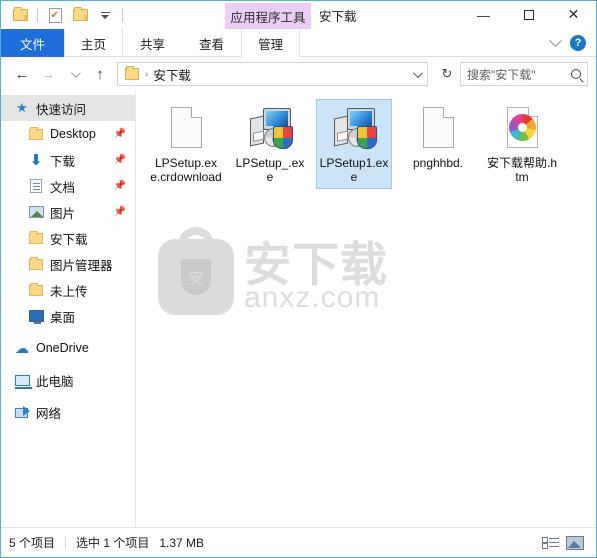 The image size is (597, 558). I want to click on tab-manage-label: 管理, so click(271, 44).